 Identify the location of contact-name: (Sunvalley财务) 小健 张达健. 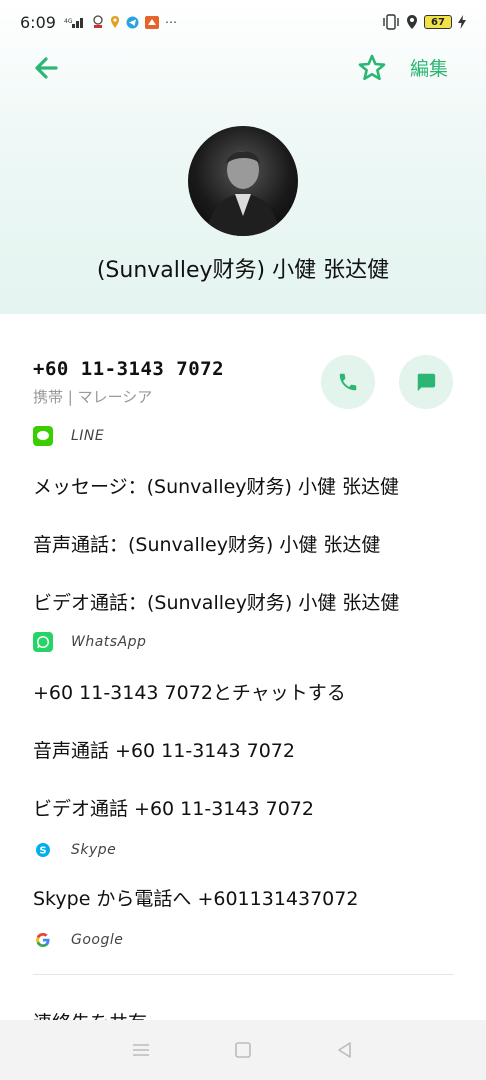
(243, 270).